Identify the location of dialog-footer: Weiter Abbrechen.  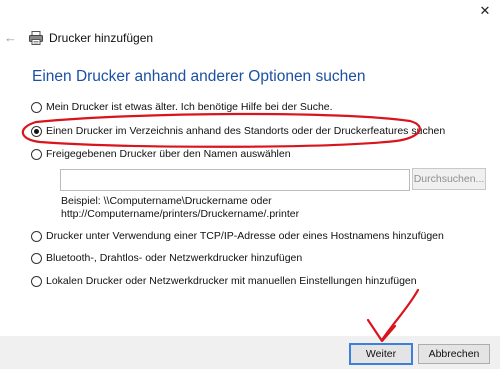
(250, 352).